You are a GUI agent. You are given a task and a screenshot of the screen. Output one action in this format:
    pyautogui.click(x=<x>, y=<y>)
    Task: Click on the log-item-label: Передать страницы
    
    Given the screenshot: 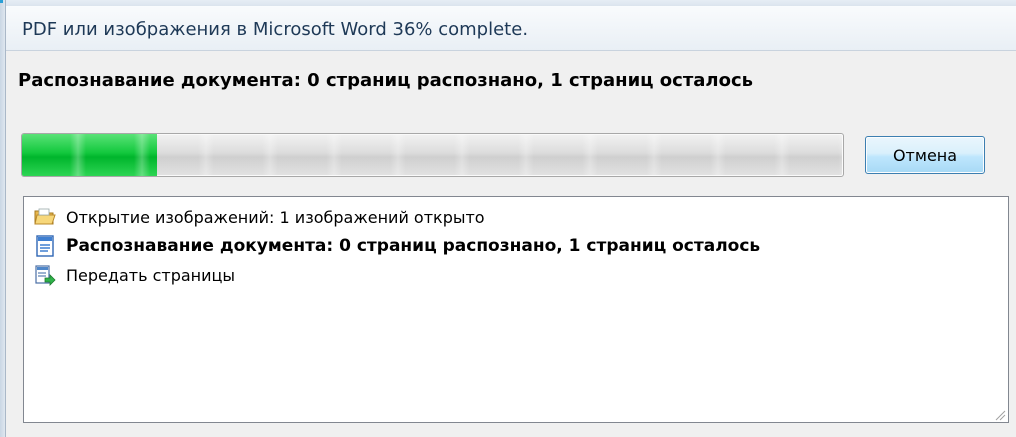 What is the action you would take?
    pyautogui.click(x=151, y=275)
    